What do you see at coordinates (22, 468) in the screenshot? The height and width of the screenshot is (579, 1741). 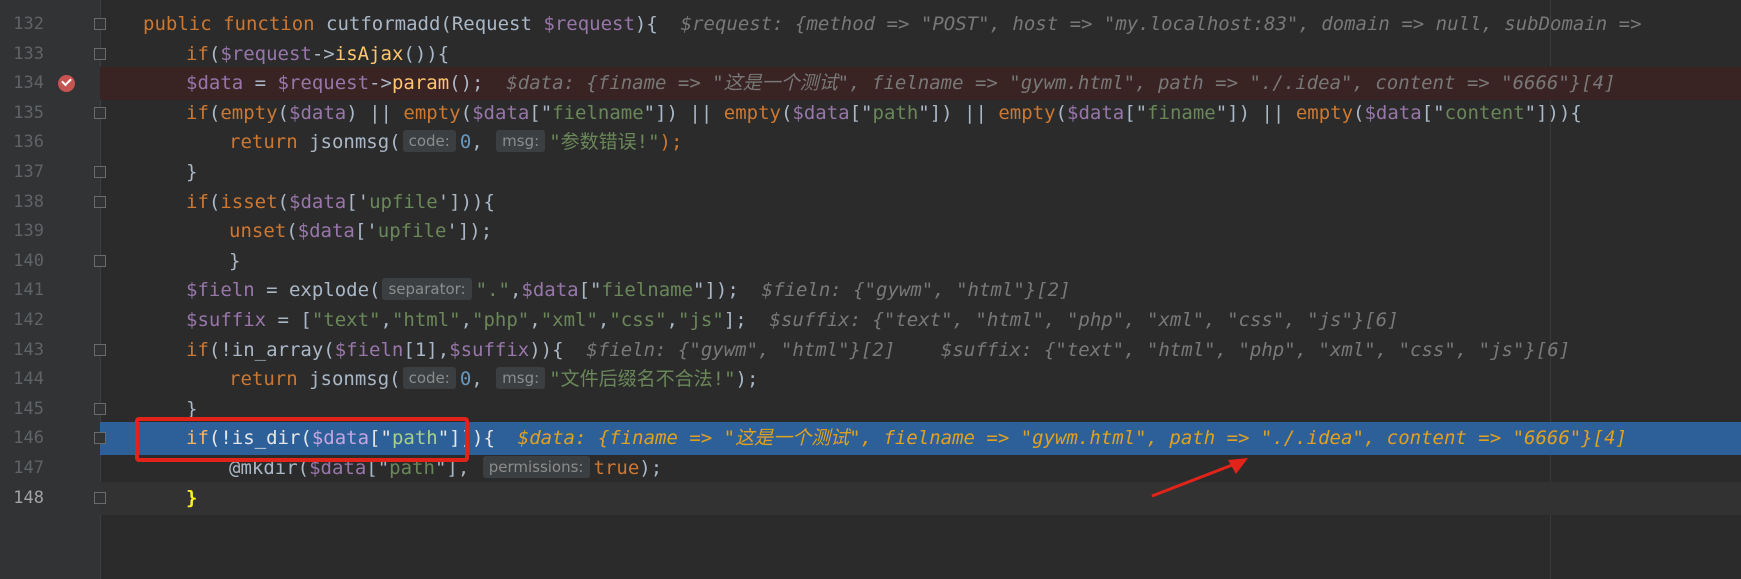 I see `line-number: 147` at bounding box center [22, 468].